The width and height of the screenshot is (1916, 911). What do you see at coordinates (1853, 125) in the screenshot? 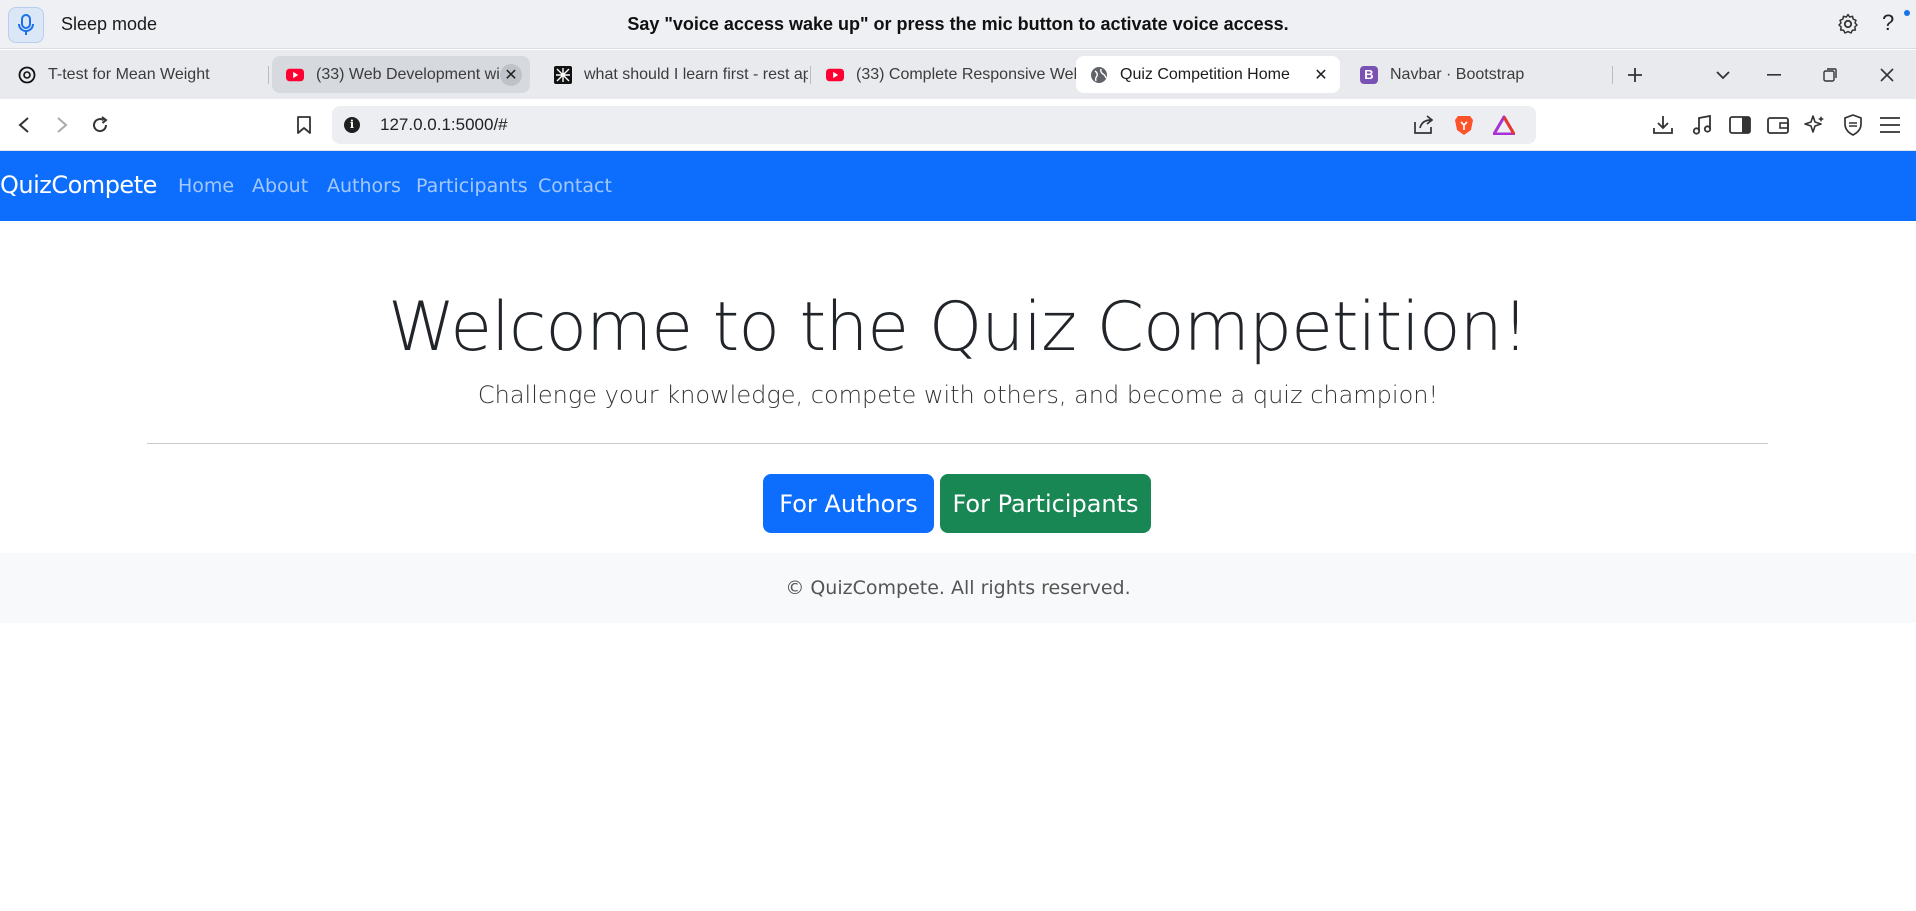
I see `vpn-shield-icon` at bounding box center [1853, 125].